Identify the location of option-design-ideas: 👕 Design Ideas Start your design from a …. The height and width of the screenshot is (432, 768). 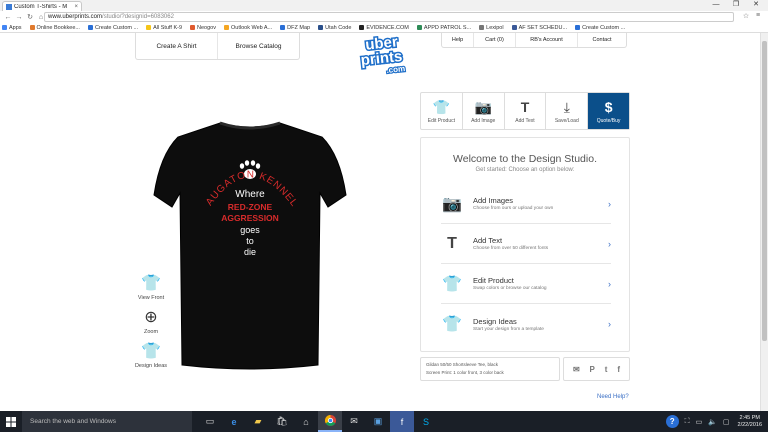
(526, 324).